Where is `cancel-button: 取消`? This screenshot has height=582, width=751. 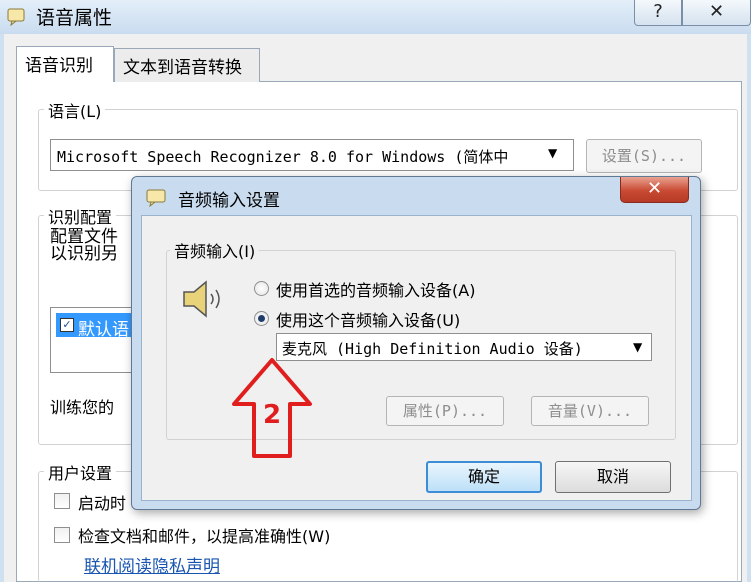 cancel-button: 取消 is located at coordinates (613, 477).